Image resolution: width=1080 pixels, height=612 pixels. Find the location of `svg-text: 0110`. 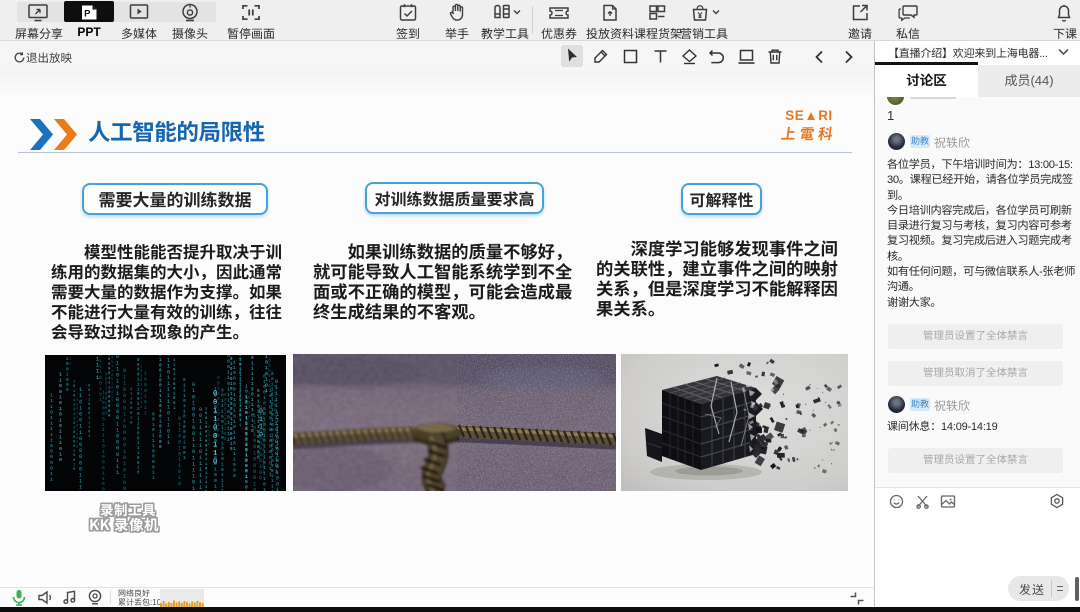

svg-text: 0110 is located at coordinates (261, 423).